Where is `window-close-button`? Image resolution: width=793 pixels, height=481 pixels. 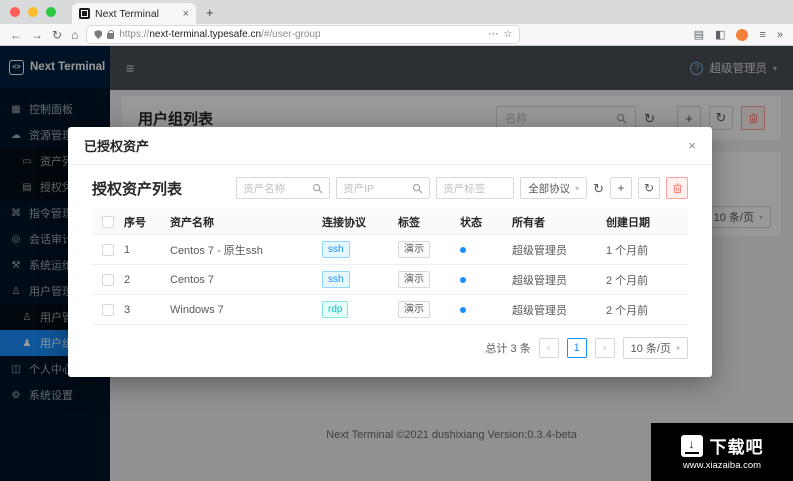 window-close-button is located at coordinates (15, 12).